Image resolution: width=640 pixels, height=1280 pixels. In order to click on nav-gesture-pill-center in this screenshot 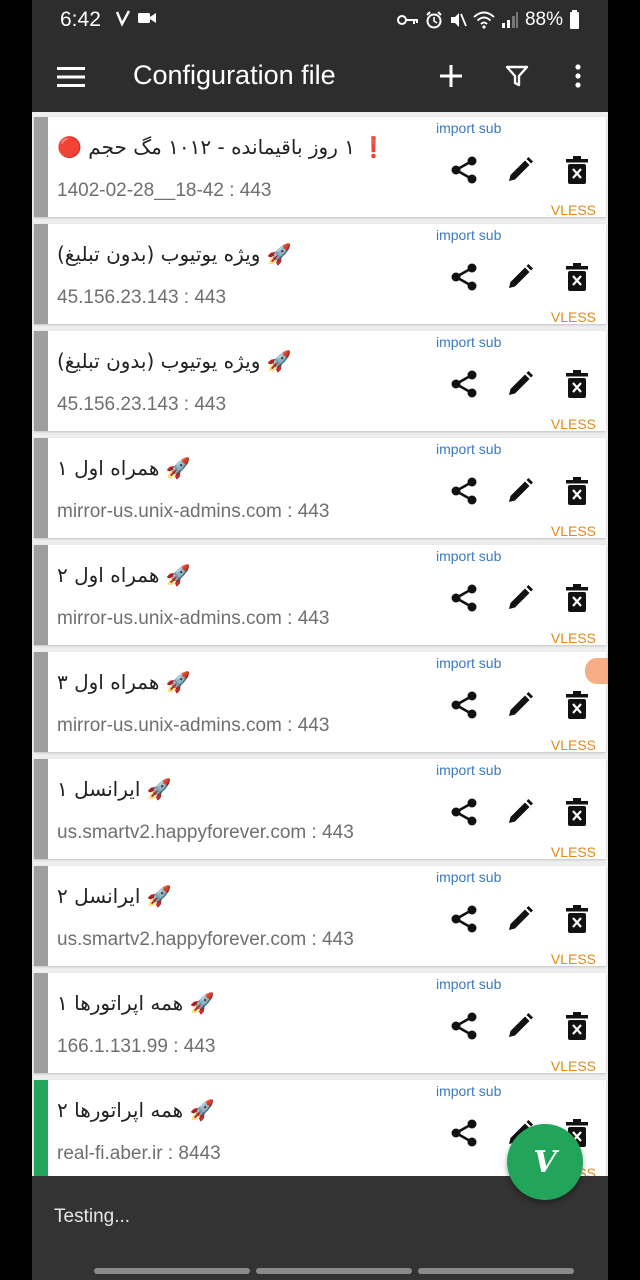, I will do `click(334, 1271)`.